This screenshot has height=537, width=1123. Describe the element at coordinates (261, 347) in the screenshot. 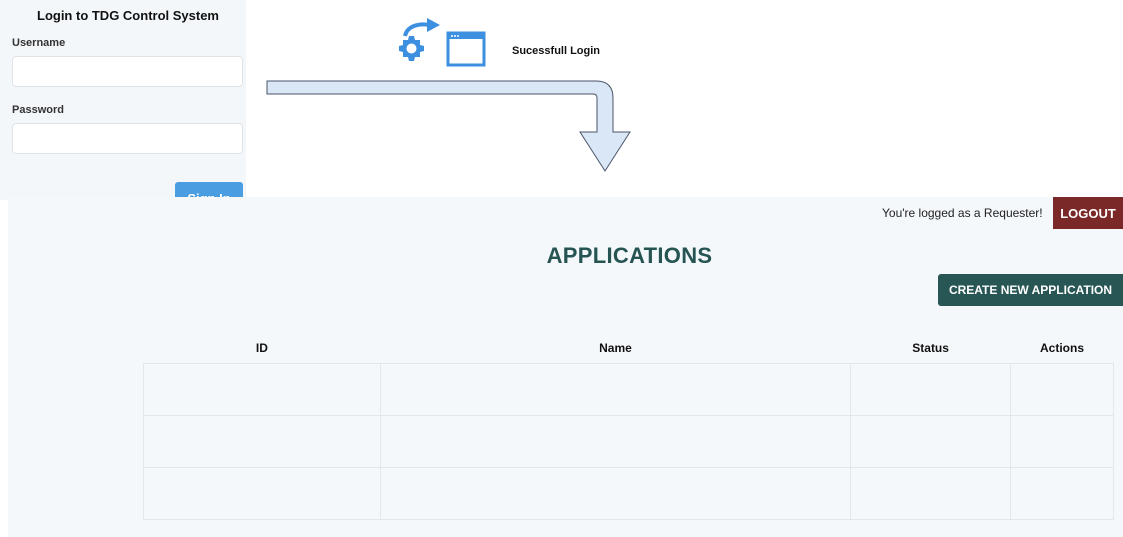

I see `column-header-id: ID` at that location.